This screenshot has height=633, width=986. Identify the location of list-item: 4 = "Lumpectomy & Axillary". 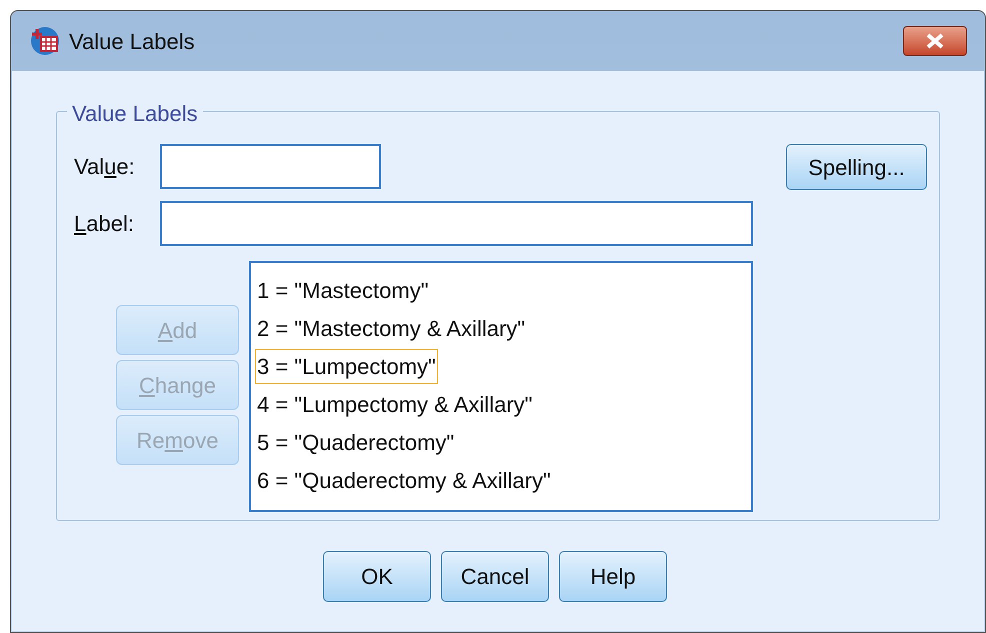
(394, 404).